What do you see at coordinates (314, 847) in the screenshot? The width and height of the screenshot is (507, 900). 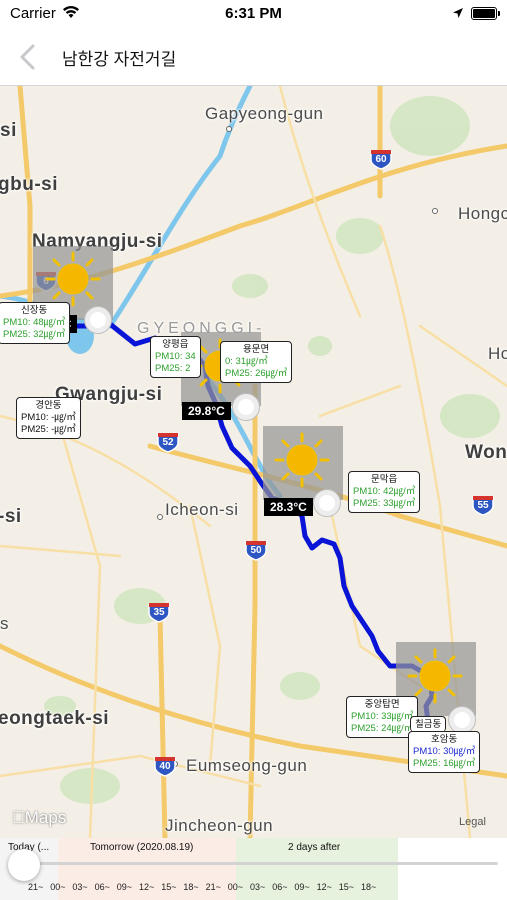 I see `timeline-after-label: 2 days after` at bounding box center [314, 847].